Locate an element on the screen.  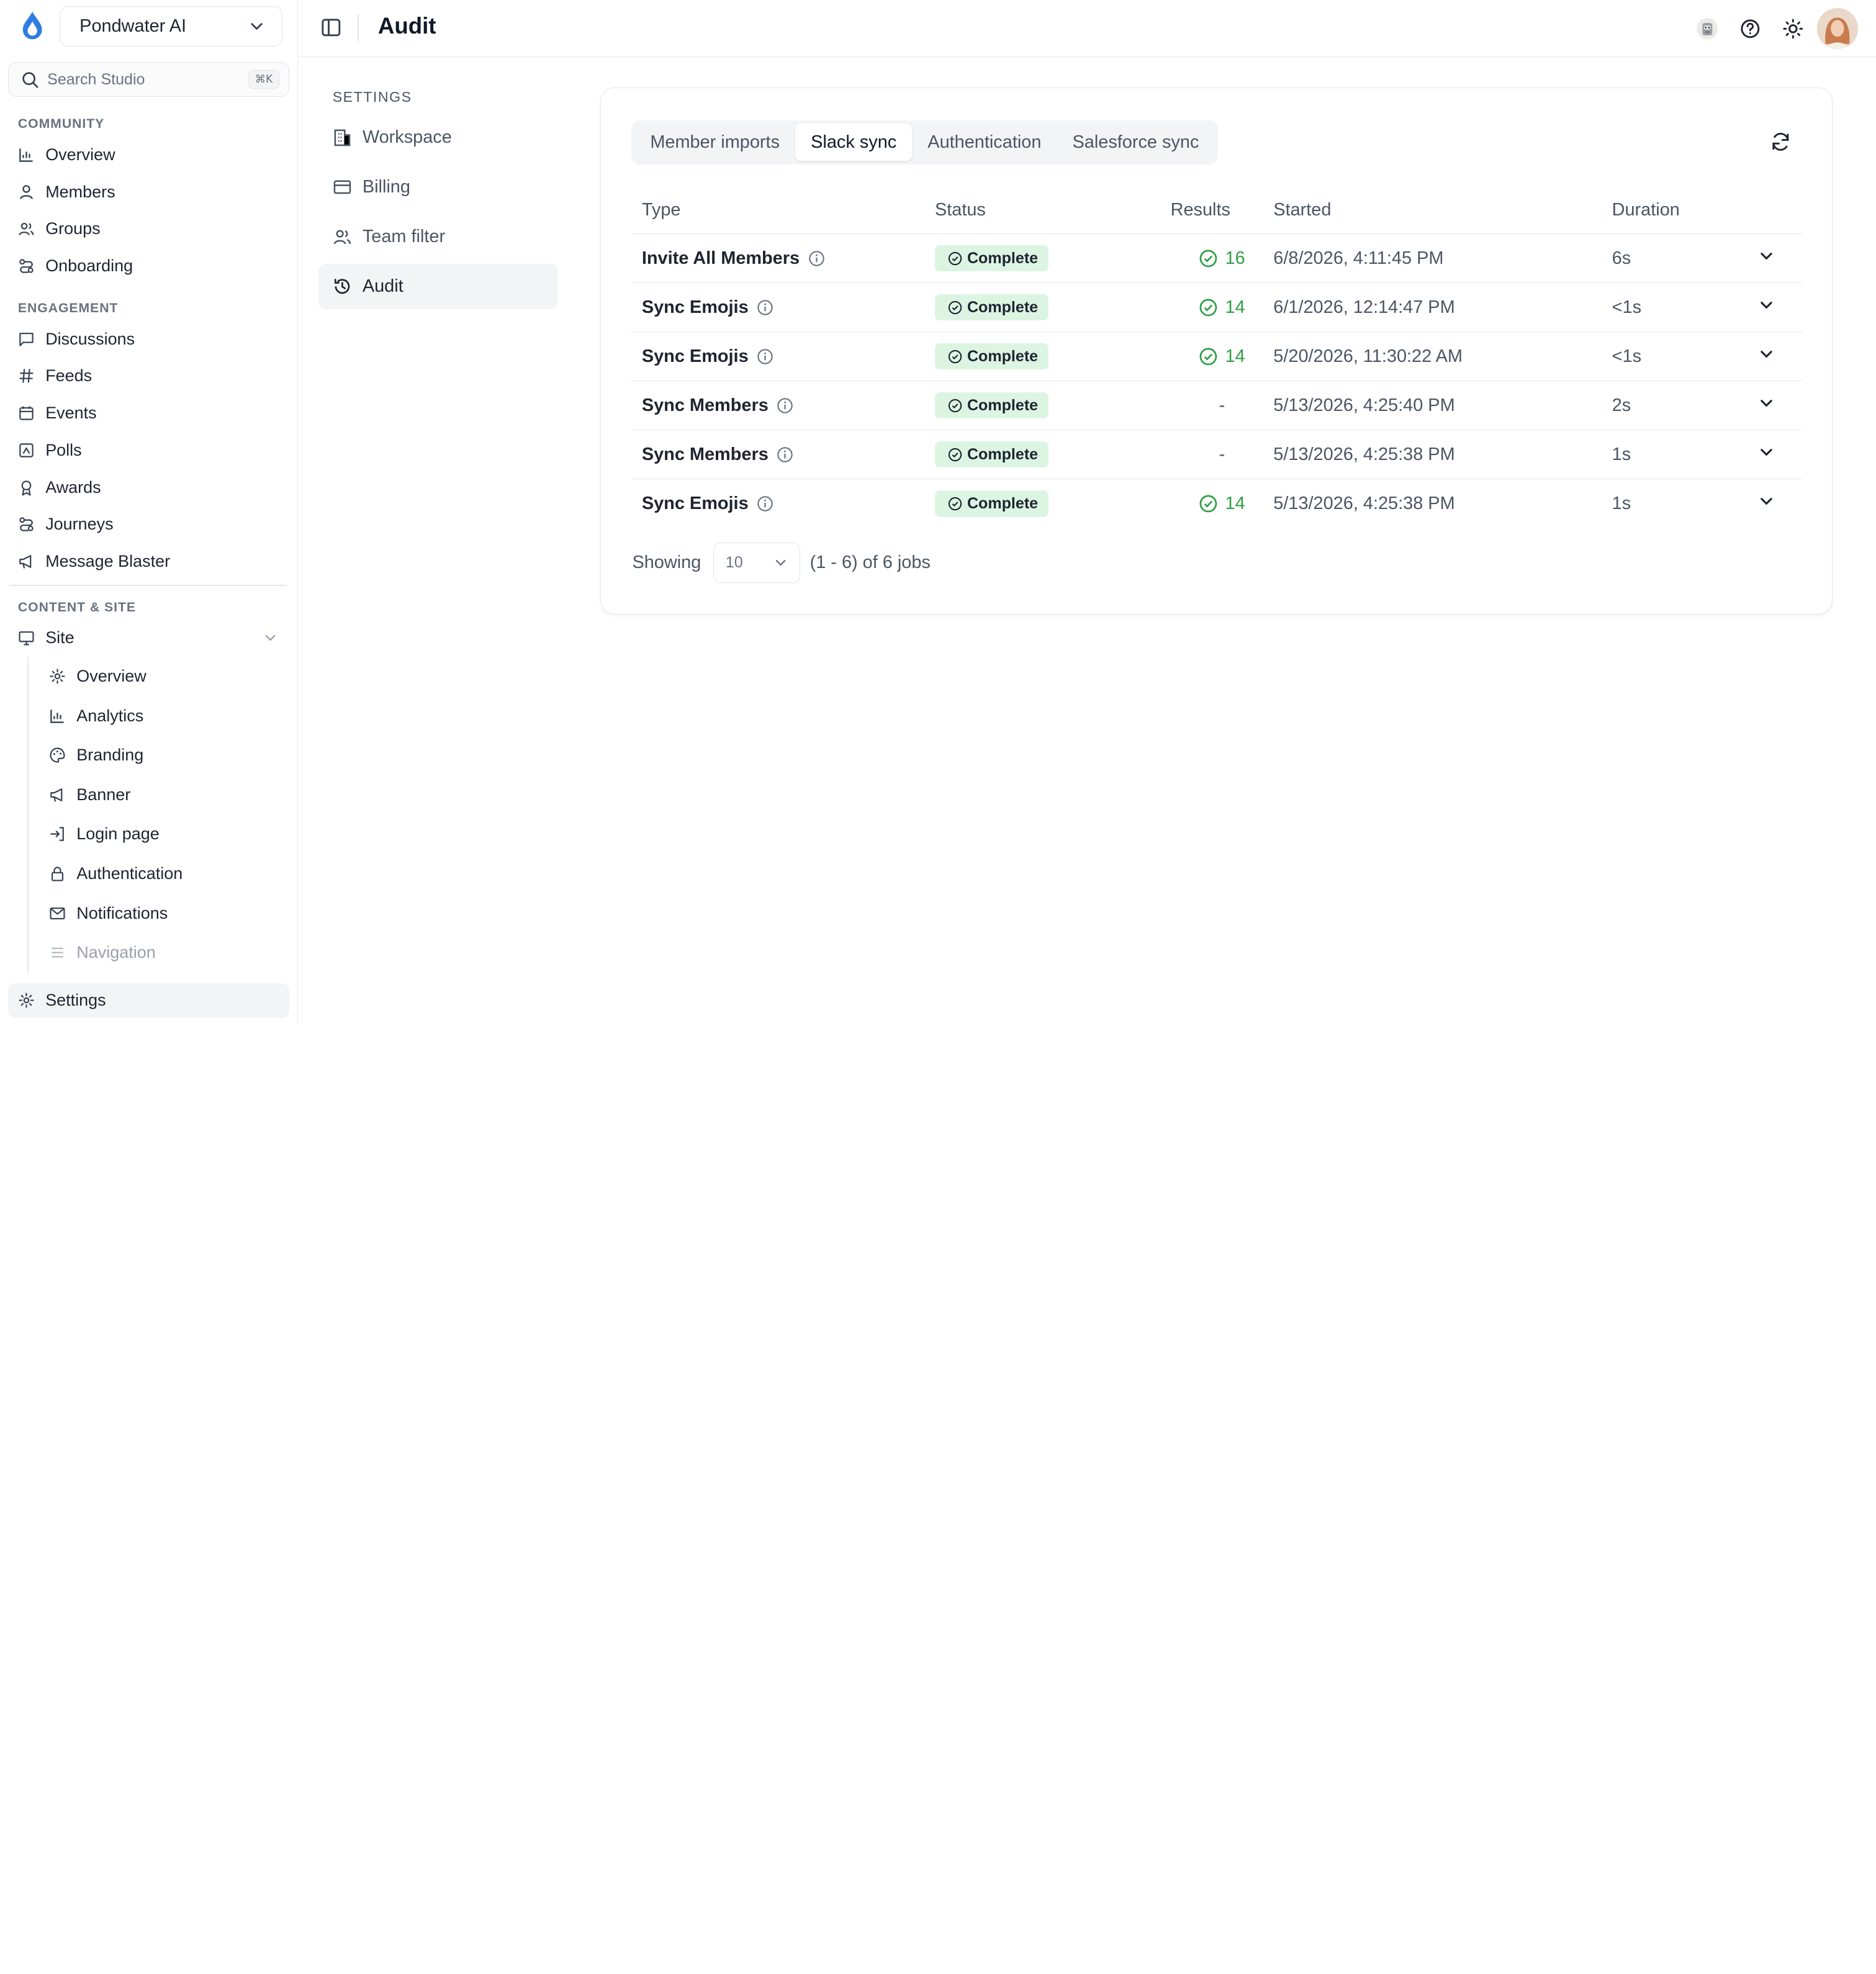
subnav-item-workspace: Workspace is located at coordinates (437, 137).